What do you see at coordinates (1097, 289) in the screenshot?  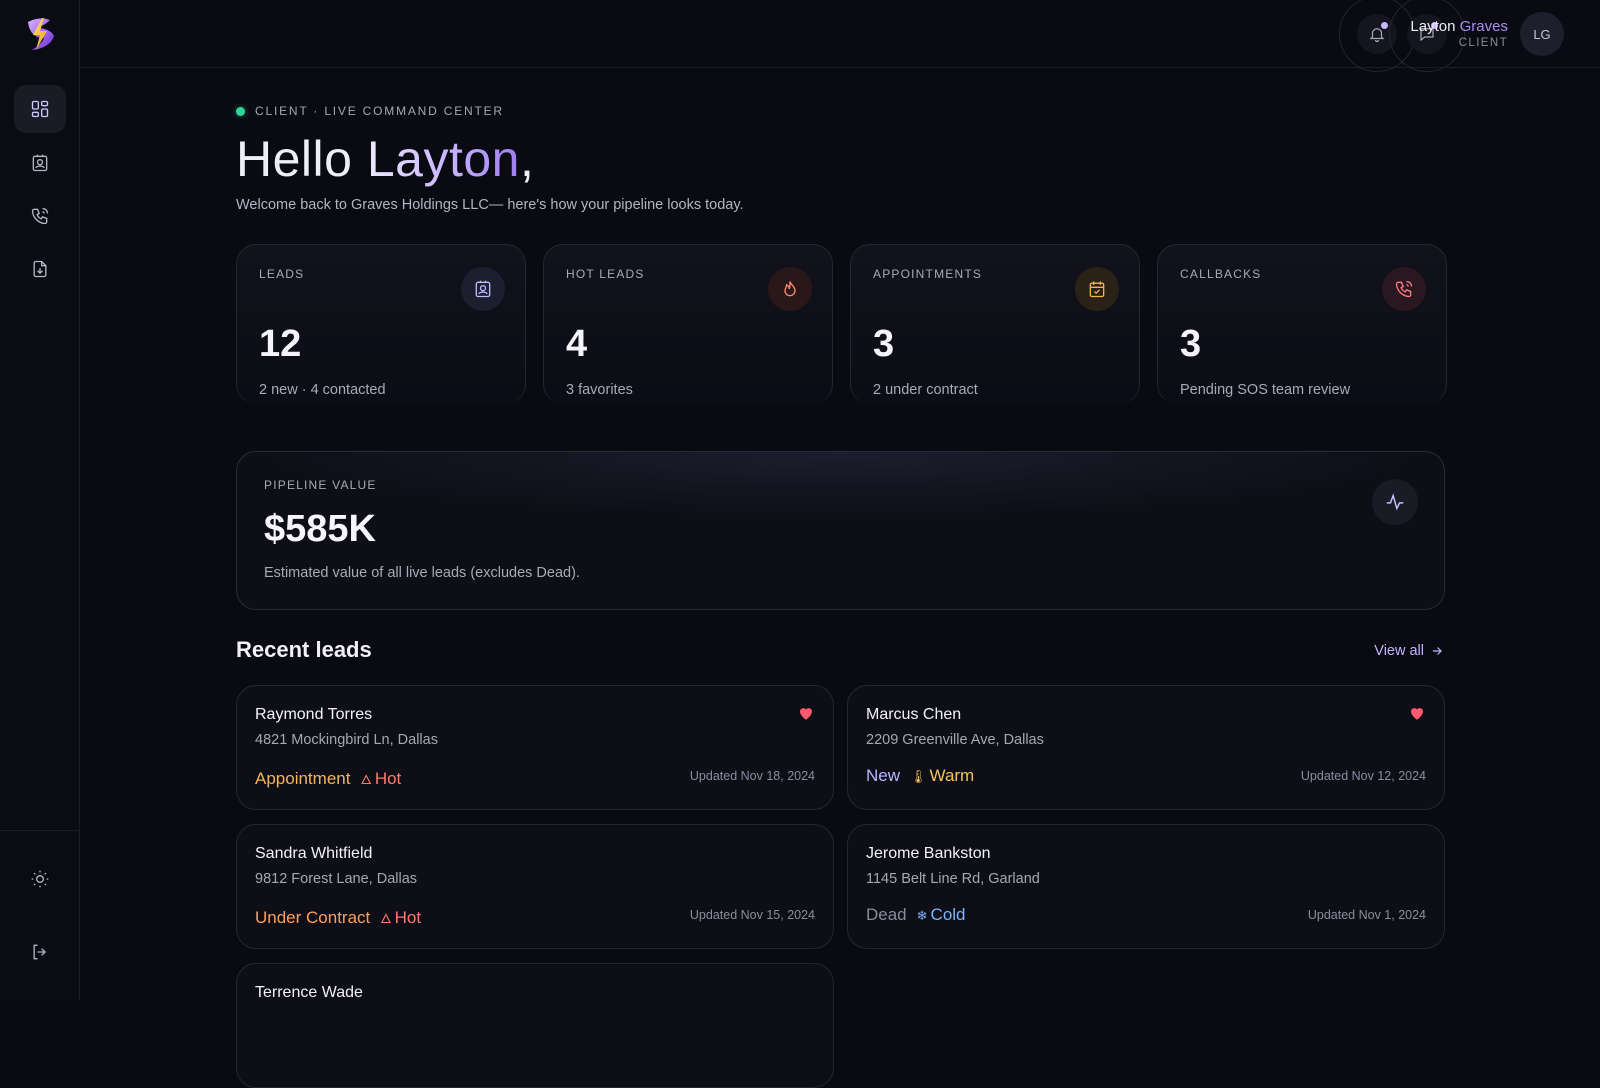 I see `calendar-icon` at bounding box center [1097, 289].